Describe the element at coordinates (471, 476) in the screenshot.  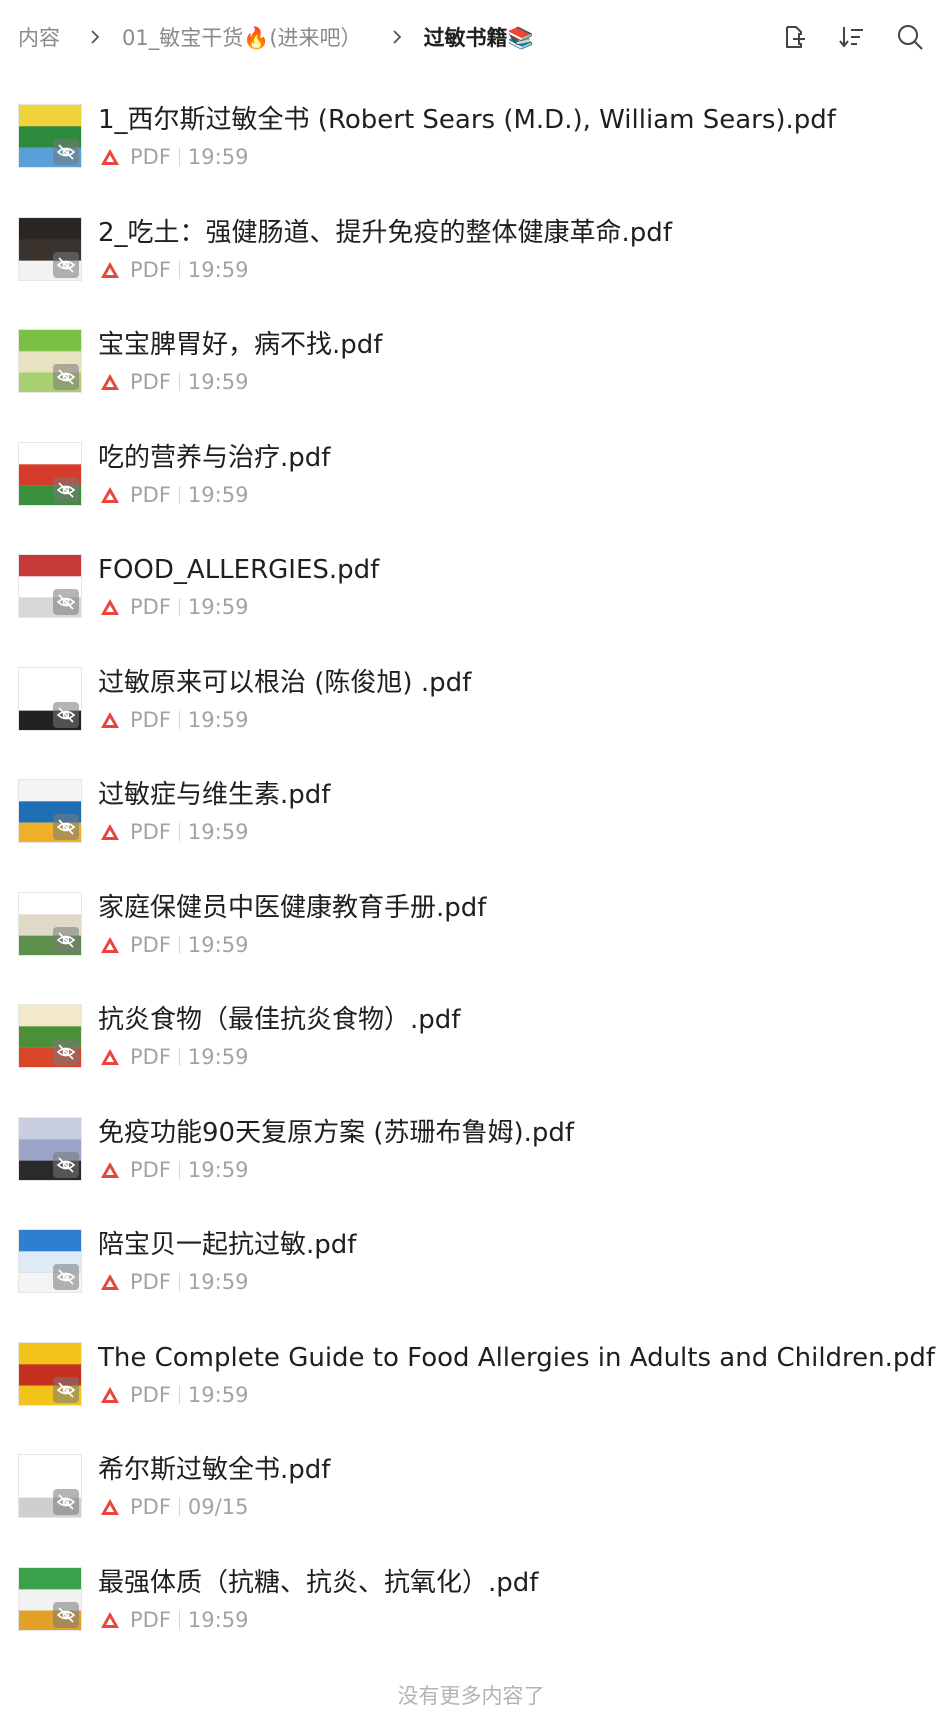
I see `file-list-item: 吃的营养与治疗.pdf PDF 19:59` at that location.